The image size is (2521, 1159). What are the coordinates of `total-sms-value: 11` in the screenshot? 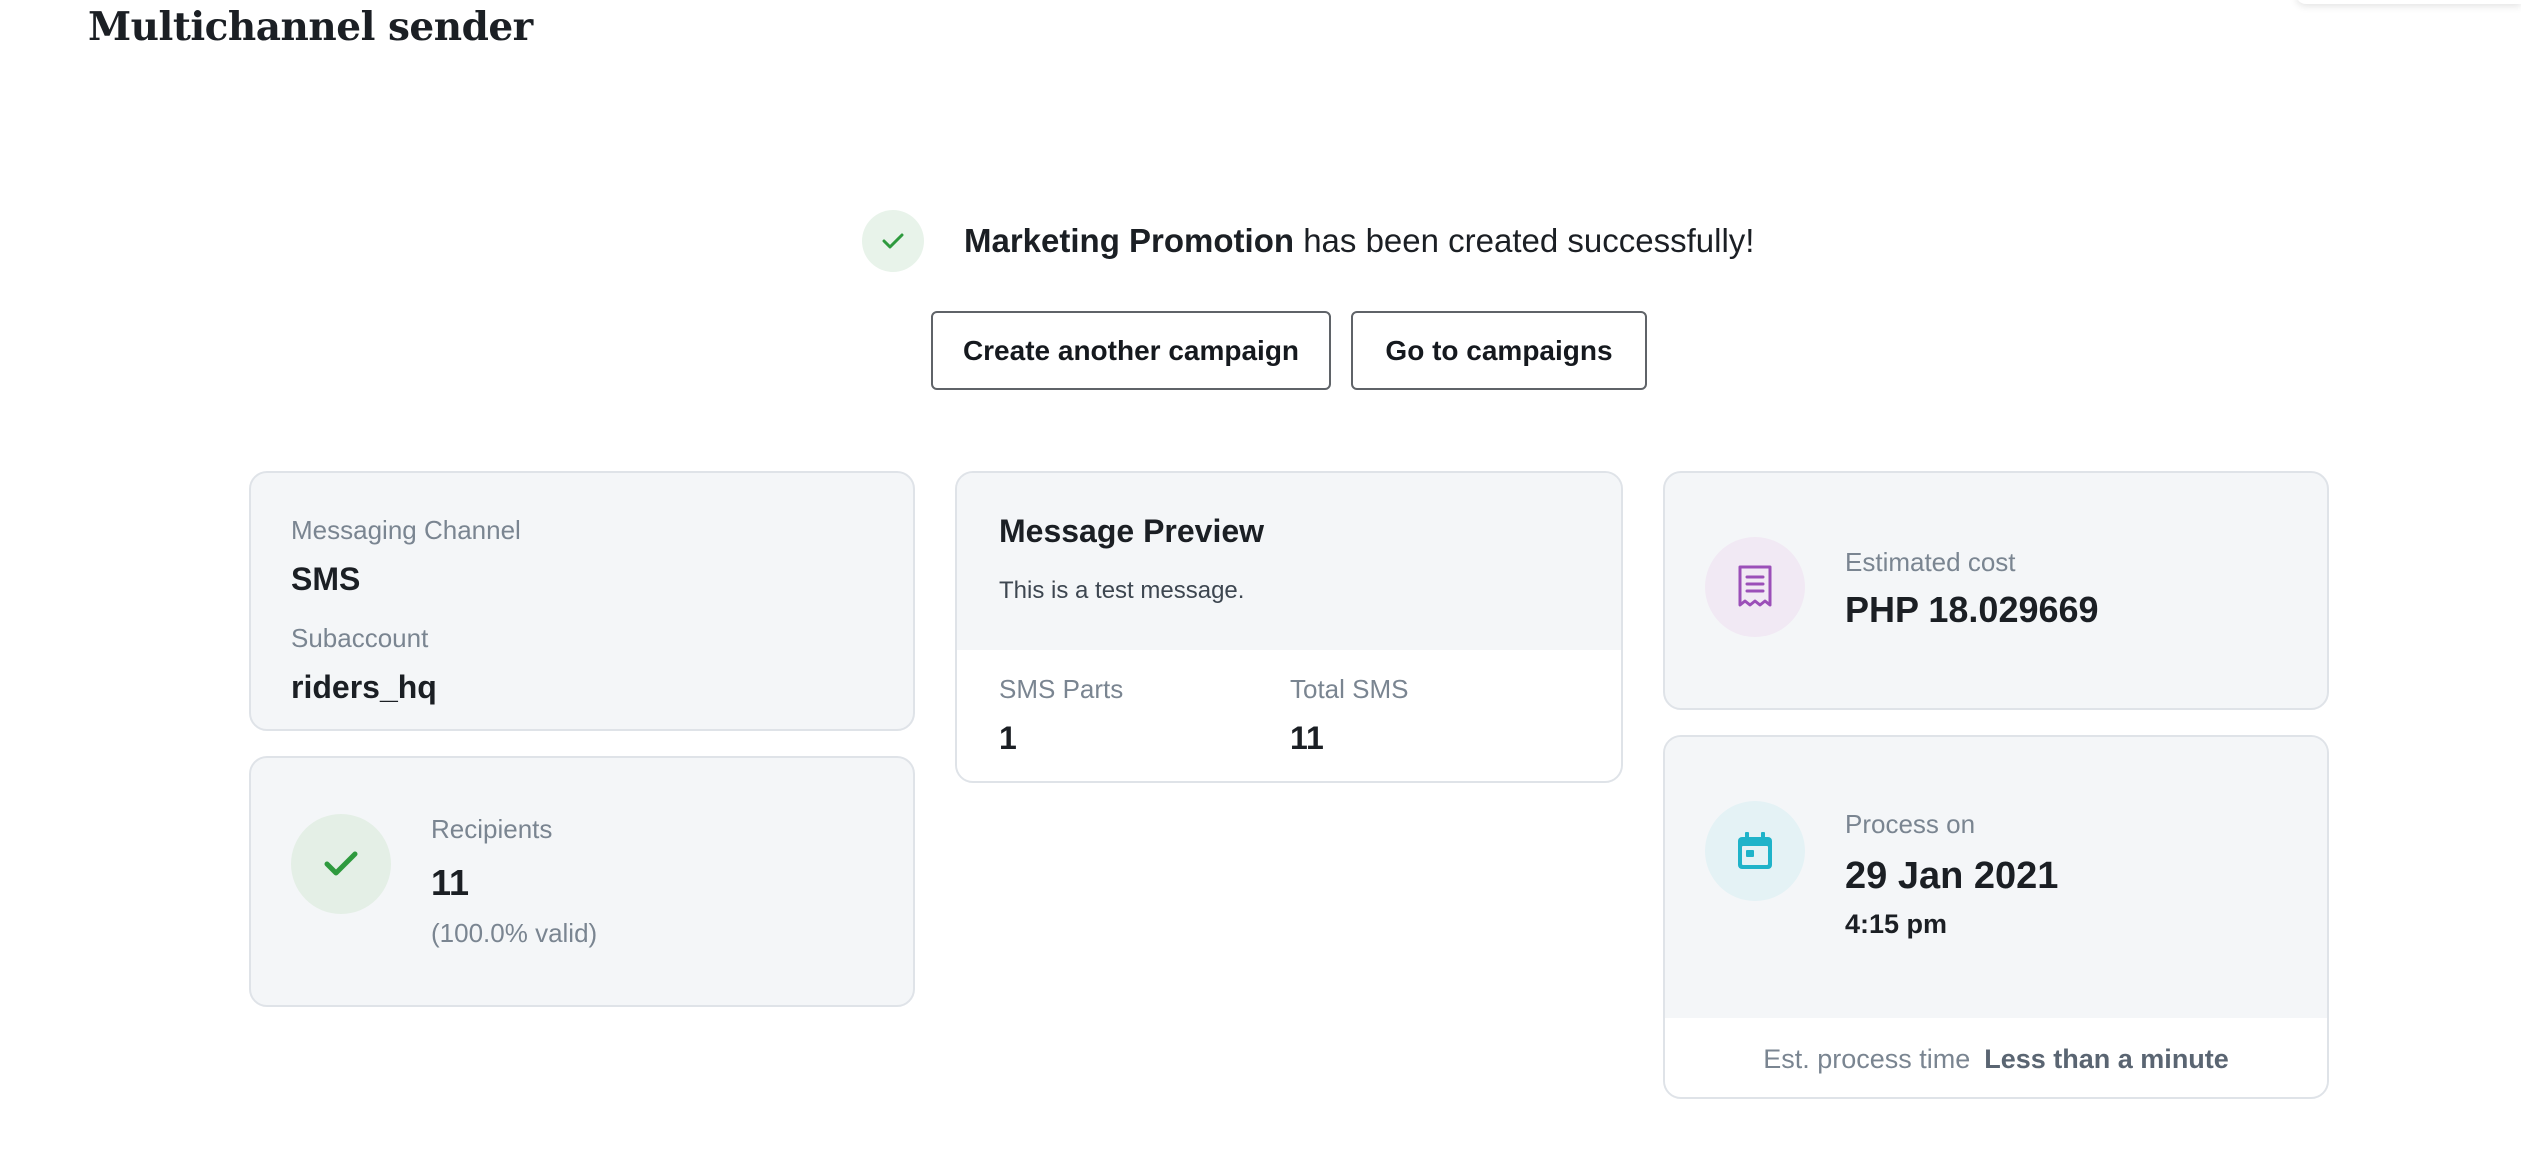 It's located at (1307, 738).